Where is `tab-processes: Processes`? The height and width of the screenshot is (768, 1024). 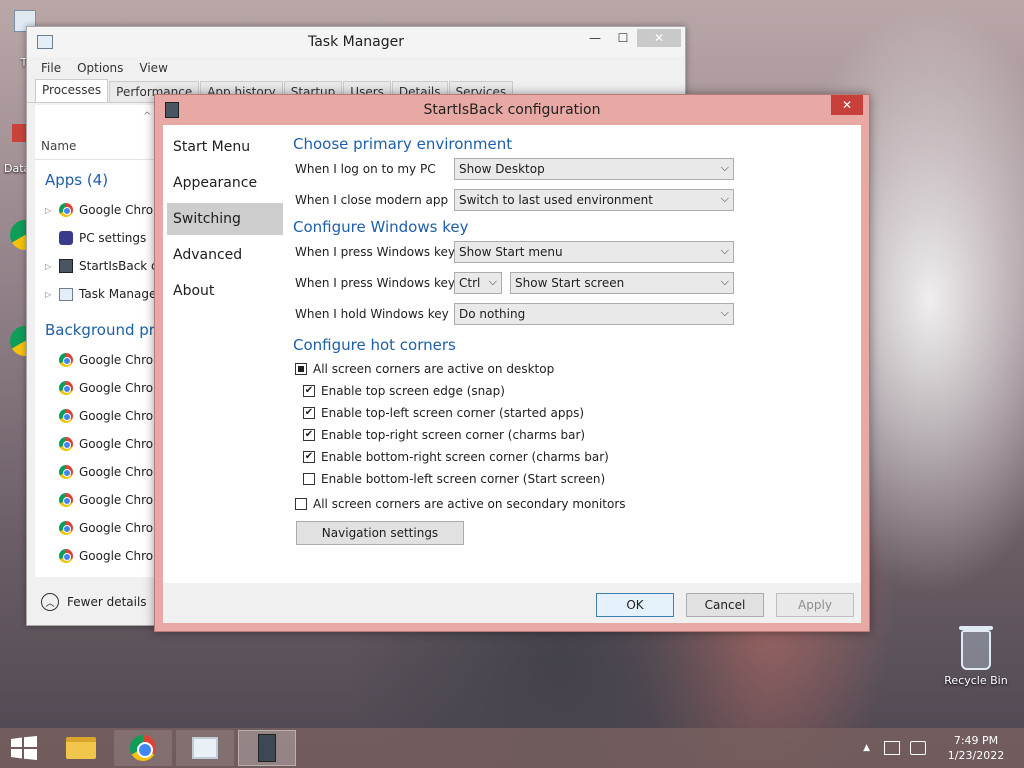
tab-processes: Processes is located at coordinates (72, 90).